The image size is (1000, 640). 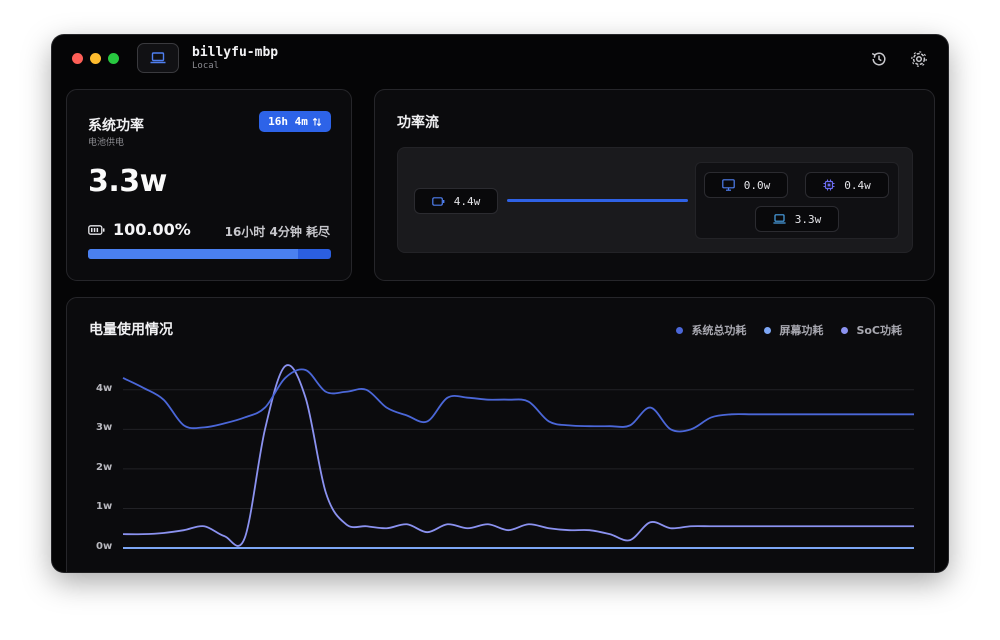 What do you see at coordinates (919, 59) in the screenshot?
I see `gear-icon` at bounding box center [919, 59].